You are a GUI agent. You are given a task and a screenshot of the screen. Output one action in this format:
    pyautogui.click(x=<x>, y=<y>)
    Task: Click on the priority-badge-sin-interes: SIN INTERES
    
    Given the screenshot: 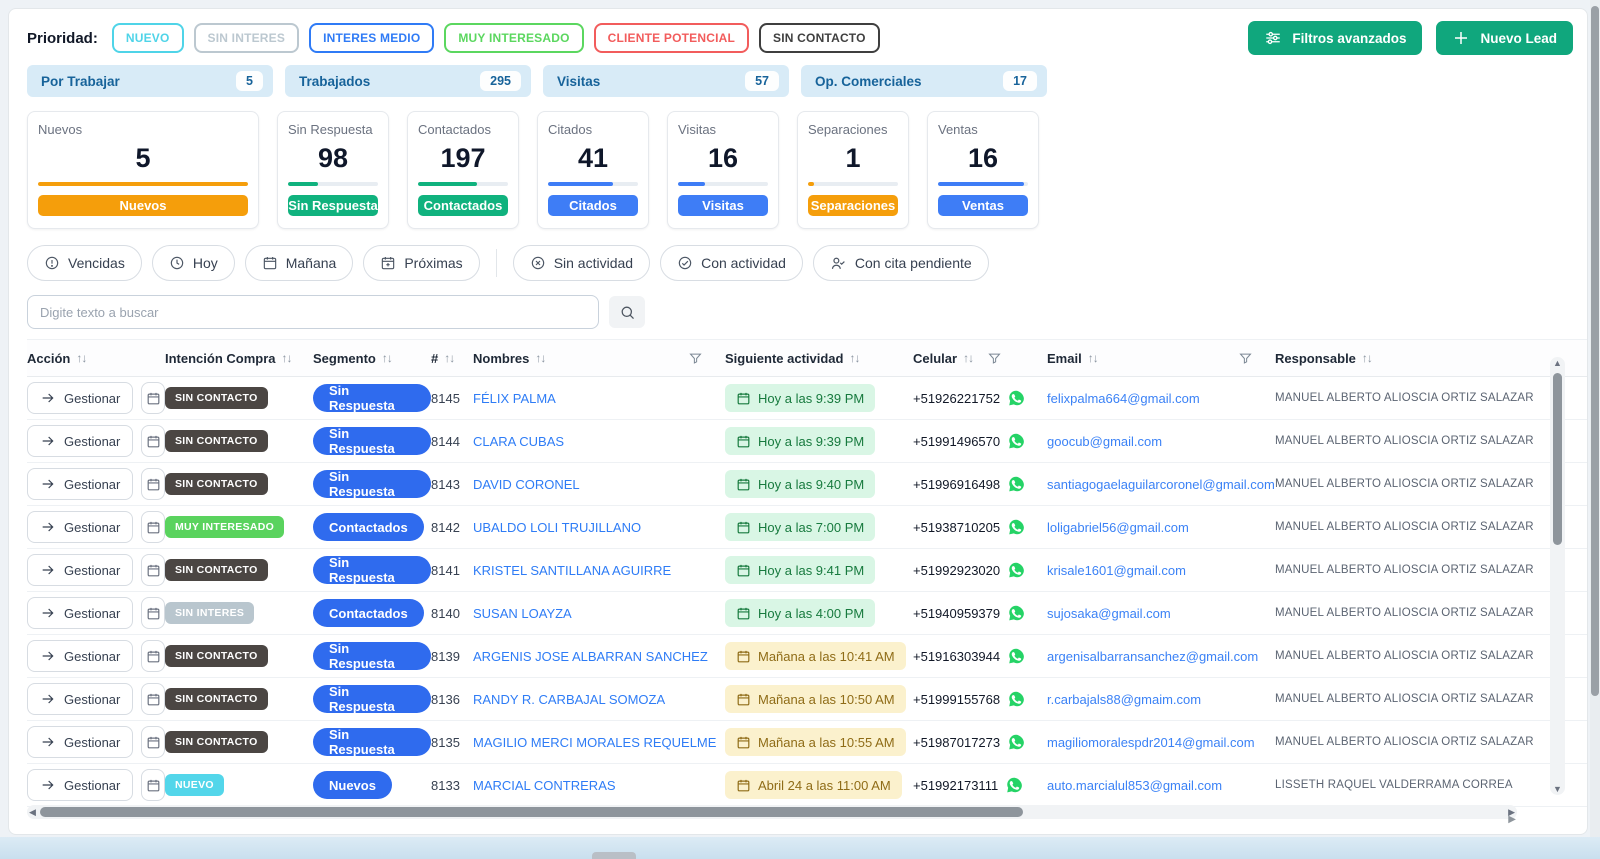 What is the action you would take?
    pyautogui.click(x=246, y=38)
    